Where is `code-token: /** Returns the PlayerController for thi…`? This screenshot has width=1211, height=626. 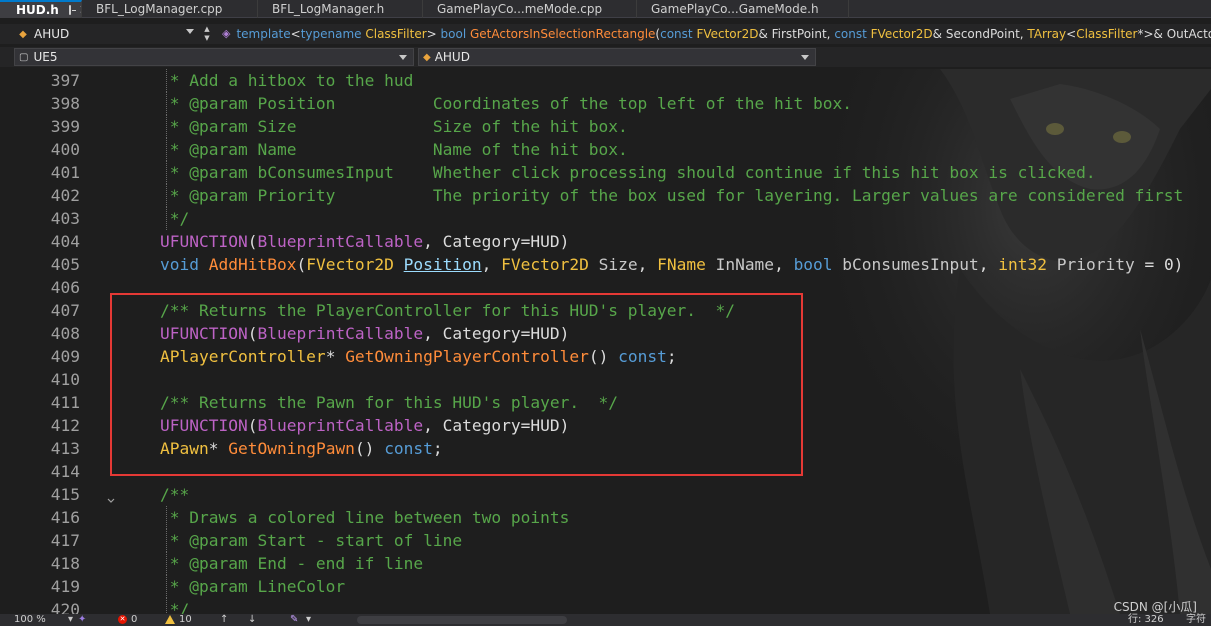
code-token: /** Returns the PlayerController for thi… is located at coordinates (447, 310).